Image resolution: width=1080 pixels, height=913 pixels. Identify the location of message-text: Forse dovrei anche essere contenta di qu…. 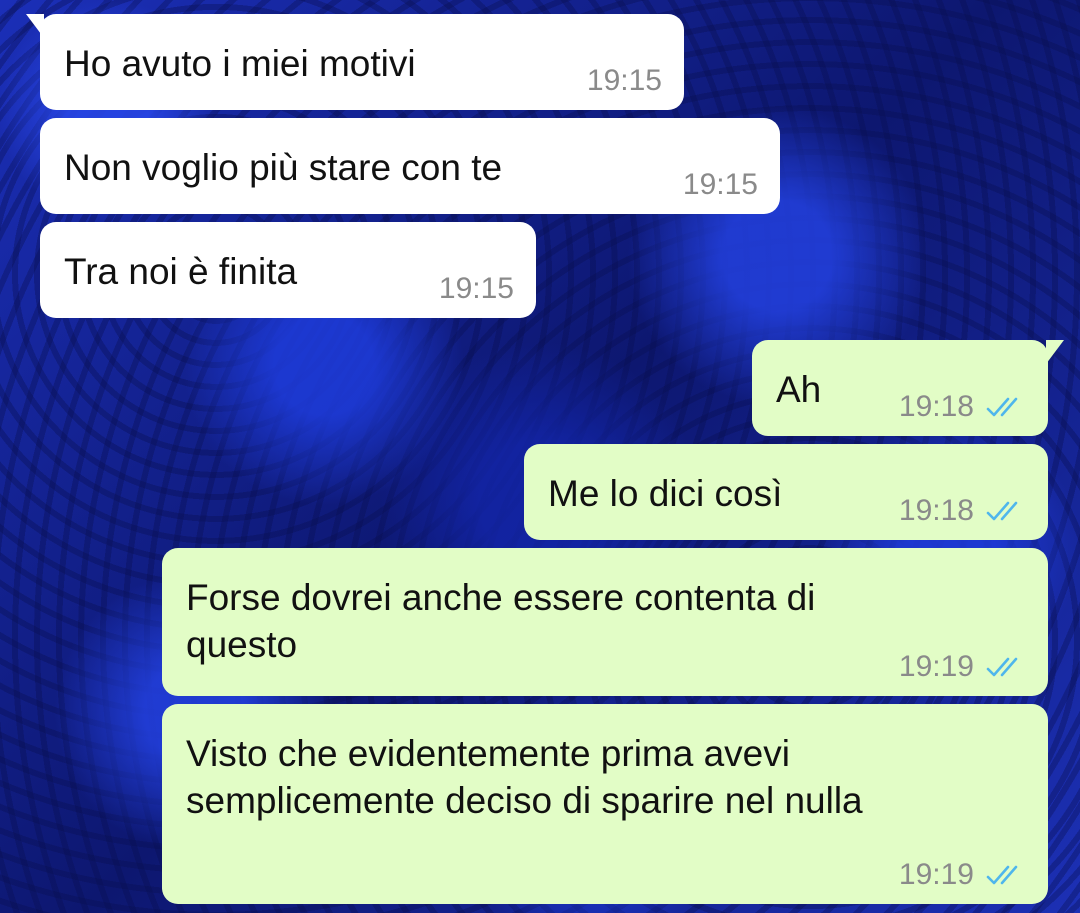
(501, 621).